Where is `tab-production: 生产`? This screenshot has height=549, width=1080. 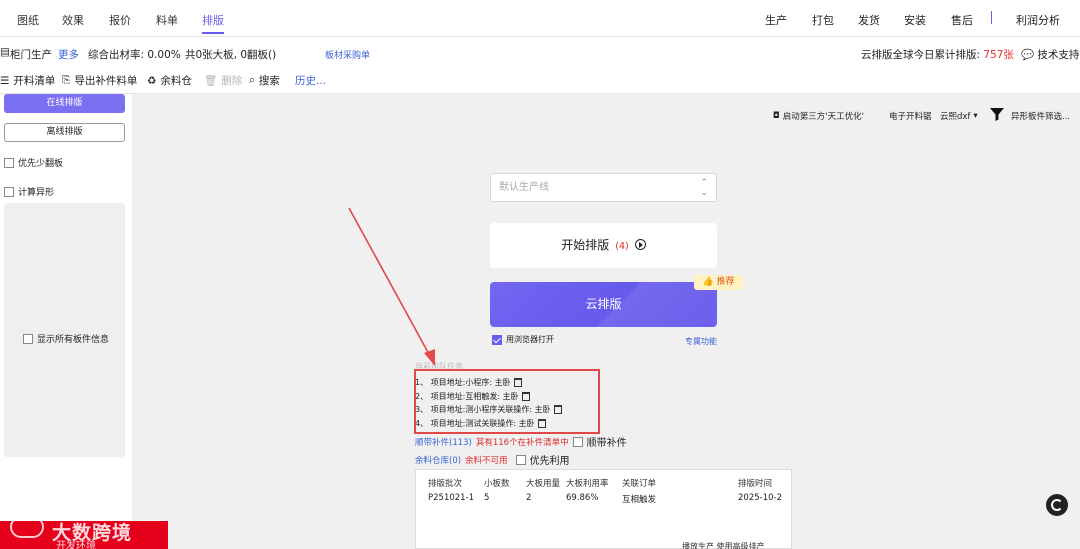
tab-production: 生产 is located at coordinates (776, 20).